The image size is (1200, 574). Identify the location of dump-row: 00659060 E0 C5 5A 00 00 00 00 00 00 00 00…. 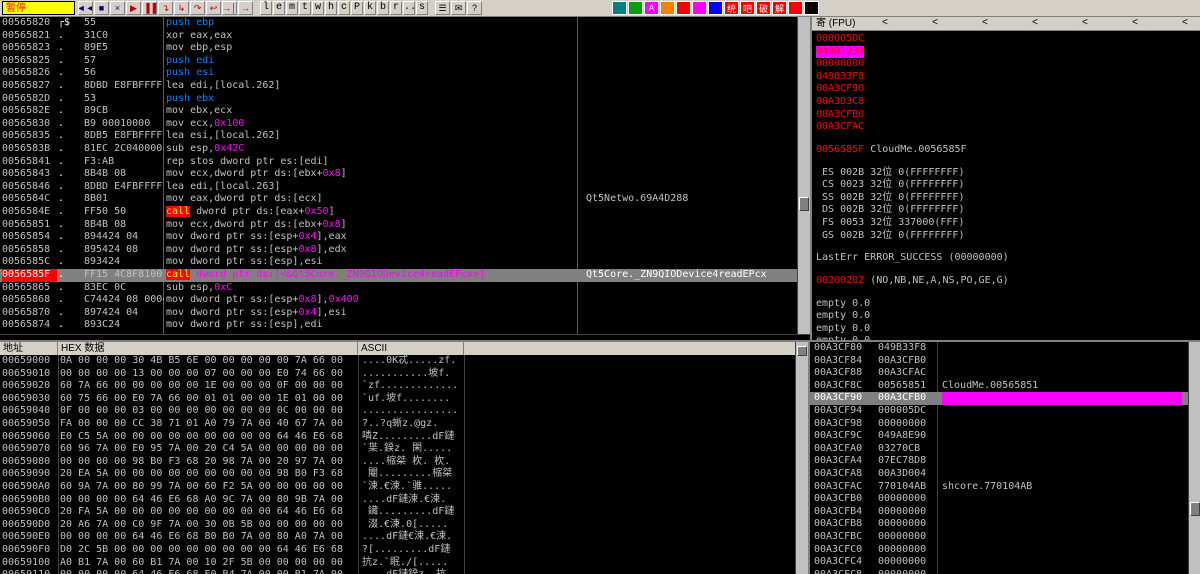
(397, 437).